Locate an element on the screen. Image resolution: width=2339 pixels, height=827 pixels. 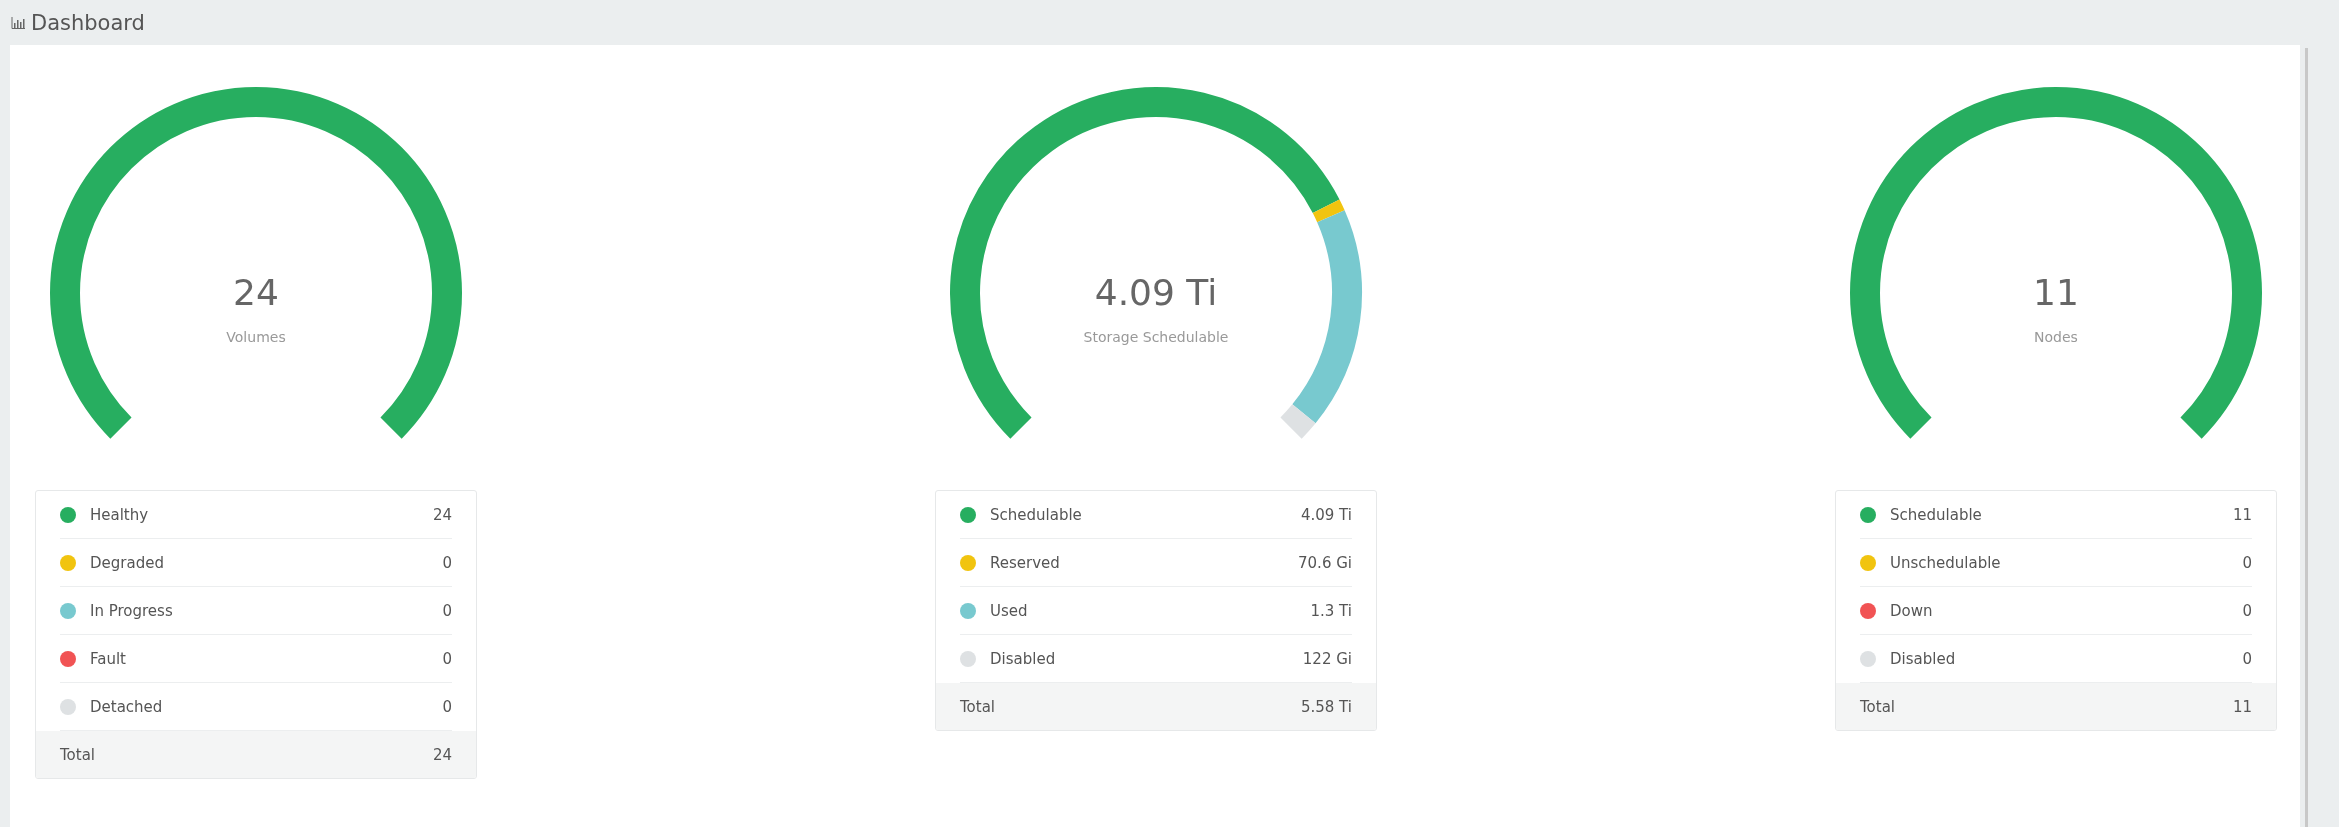
legend-label: Healthy is located at coordinates (120, 514).